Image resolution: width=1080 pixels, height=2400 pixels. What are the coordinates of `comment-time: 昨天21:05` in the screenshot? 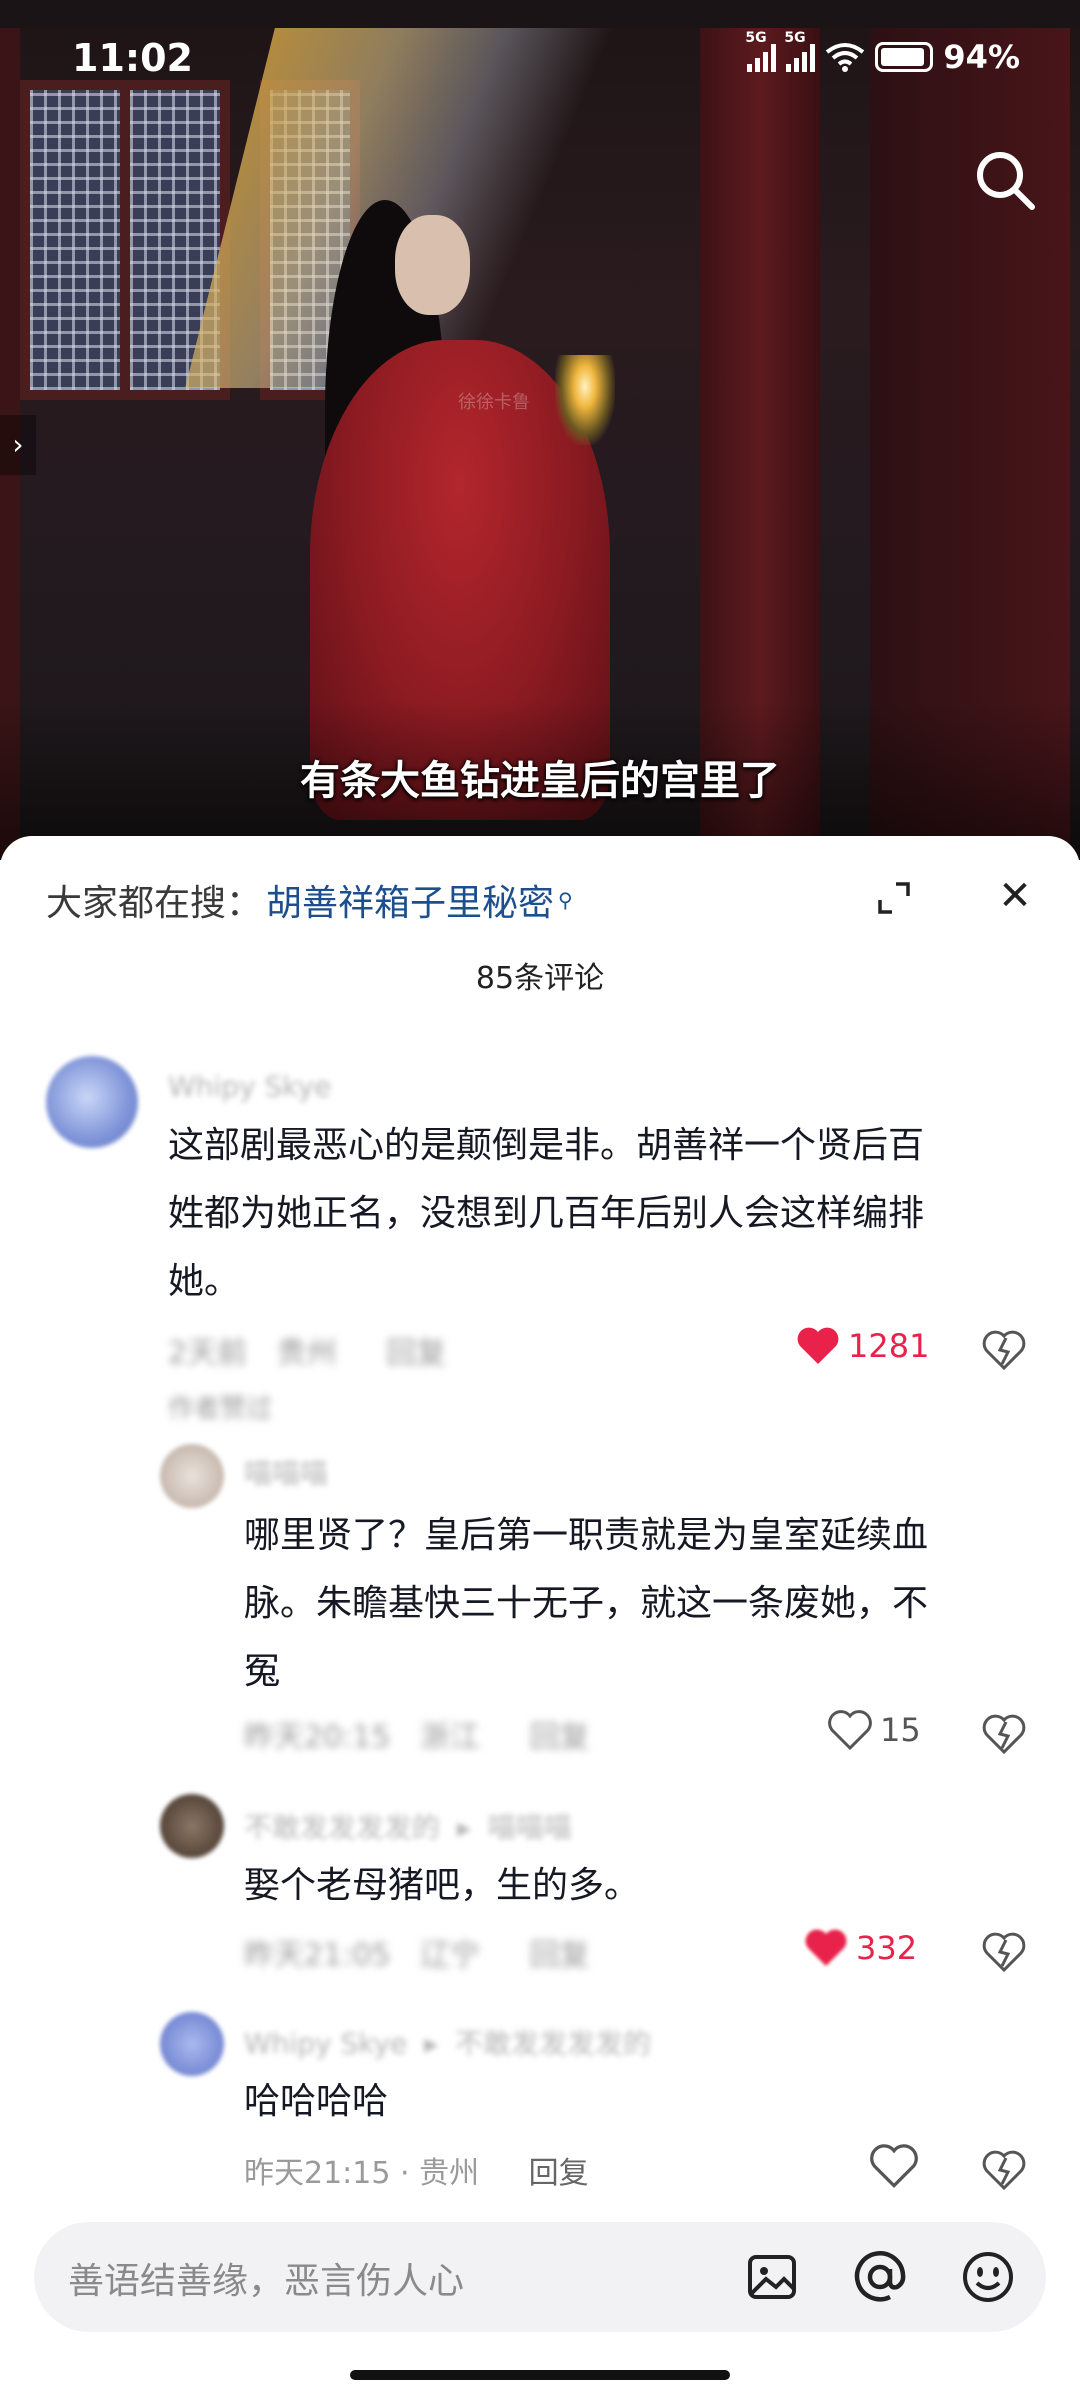 It's located at (317, 1955).